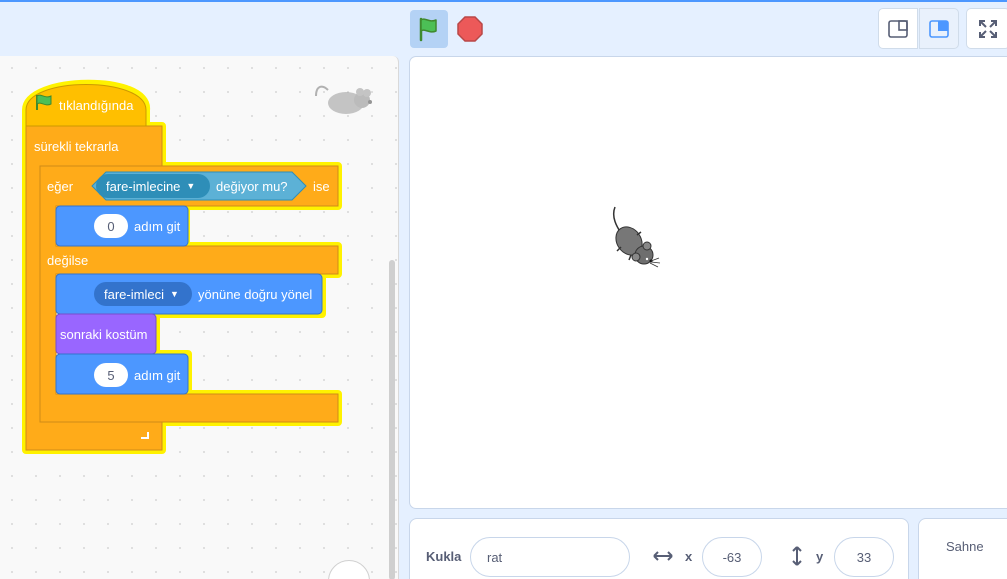  I want to click on y-input: 33, so click(864, 557).